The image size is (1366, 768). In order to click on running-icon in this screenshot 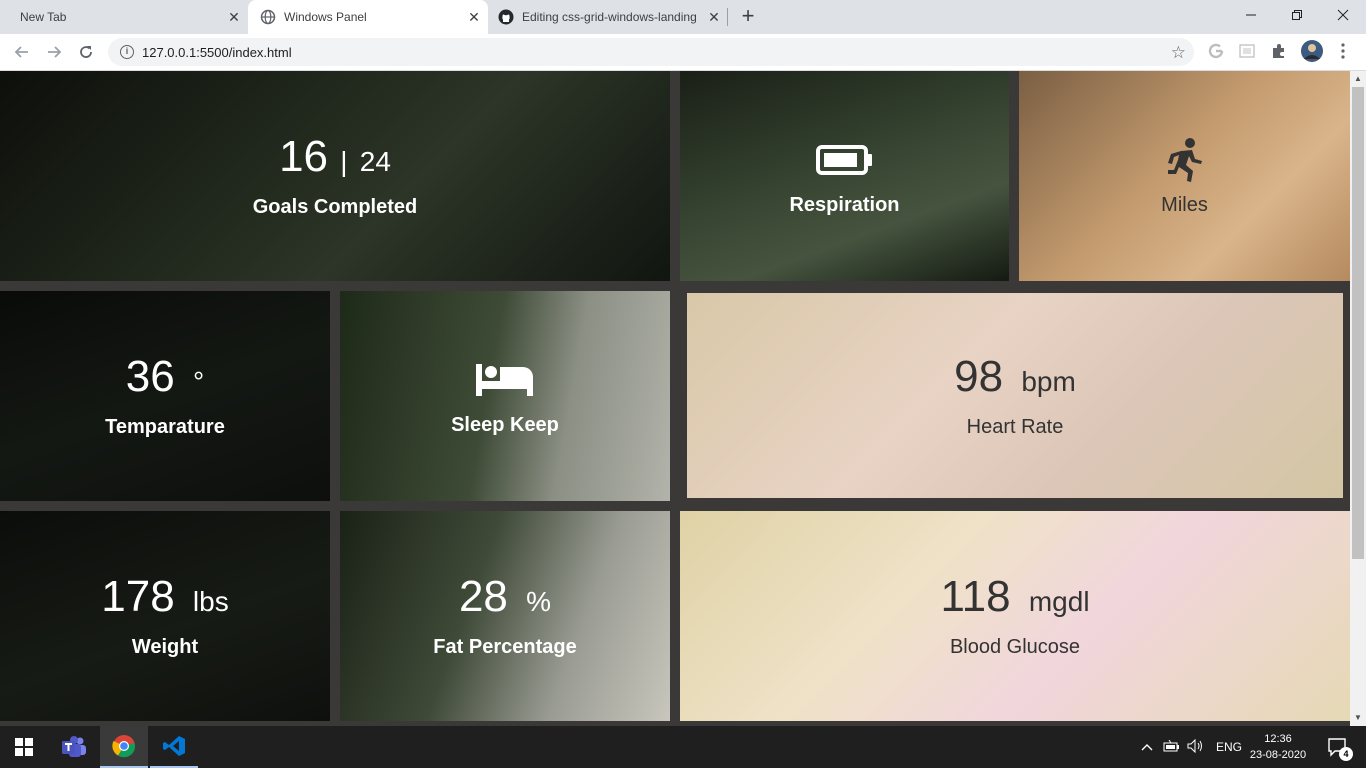, I will do `click(1185, 160)`.